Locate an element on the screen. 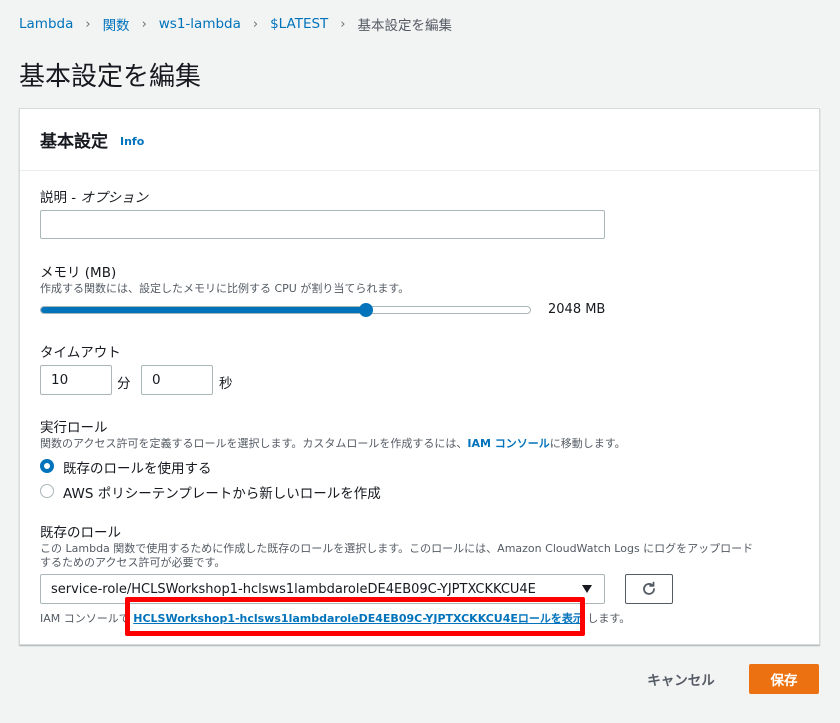 This screenshot has height=723, width=840. execution-role-hint-suffix: に移動します。 is located at coordinates (587, 443).